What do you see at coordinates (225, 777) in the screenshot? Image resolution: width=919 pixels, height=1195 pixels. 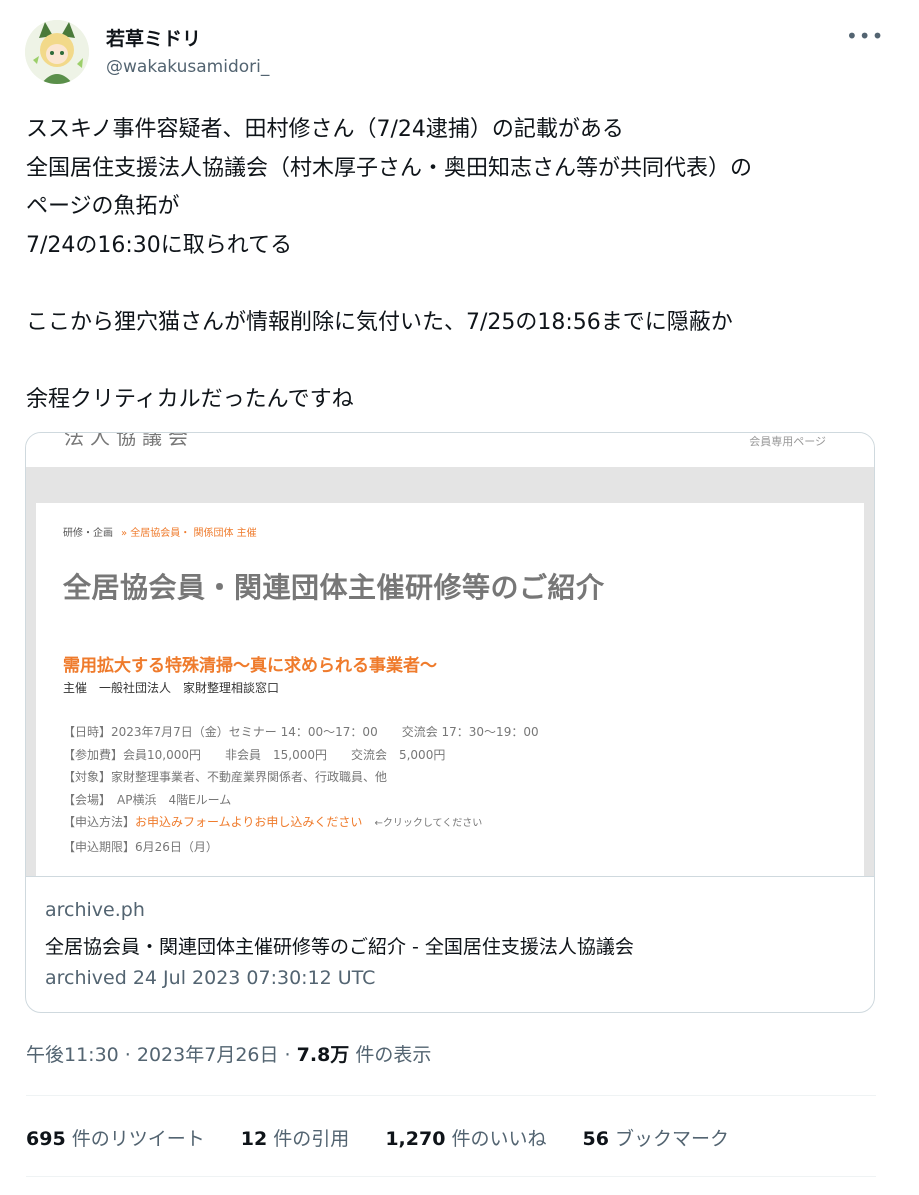 I see `event-target: 【対象】家財整理事業者、不動産業界関係者、行政職員、他` at bounding box center [225, 777].